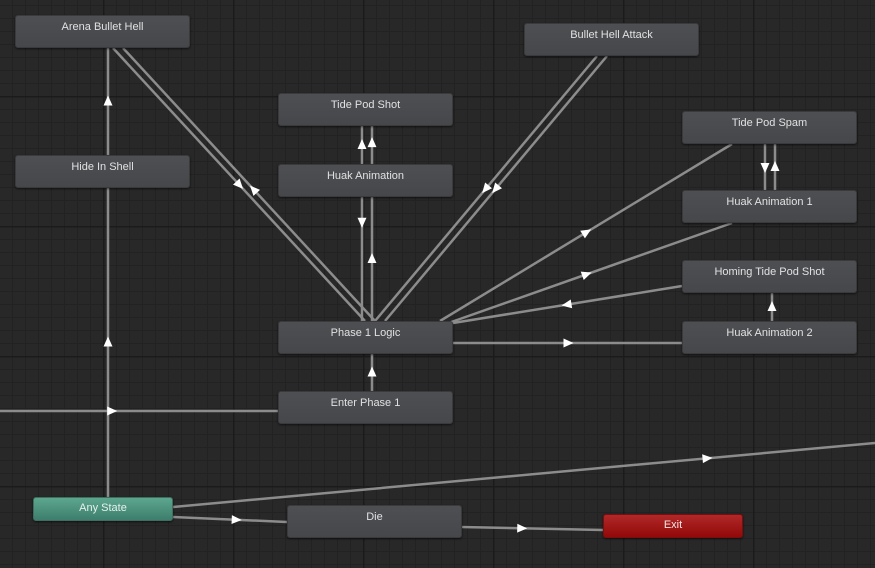  I want to click on transition-line-any-state-to-die, so click(230, 519).